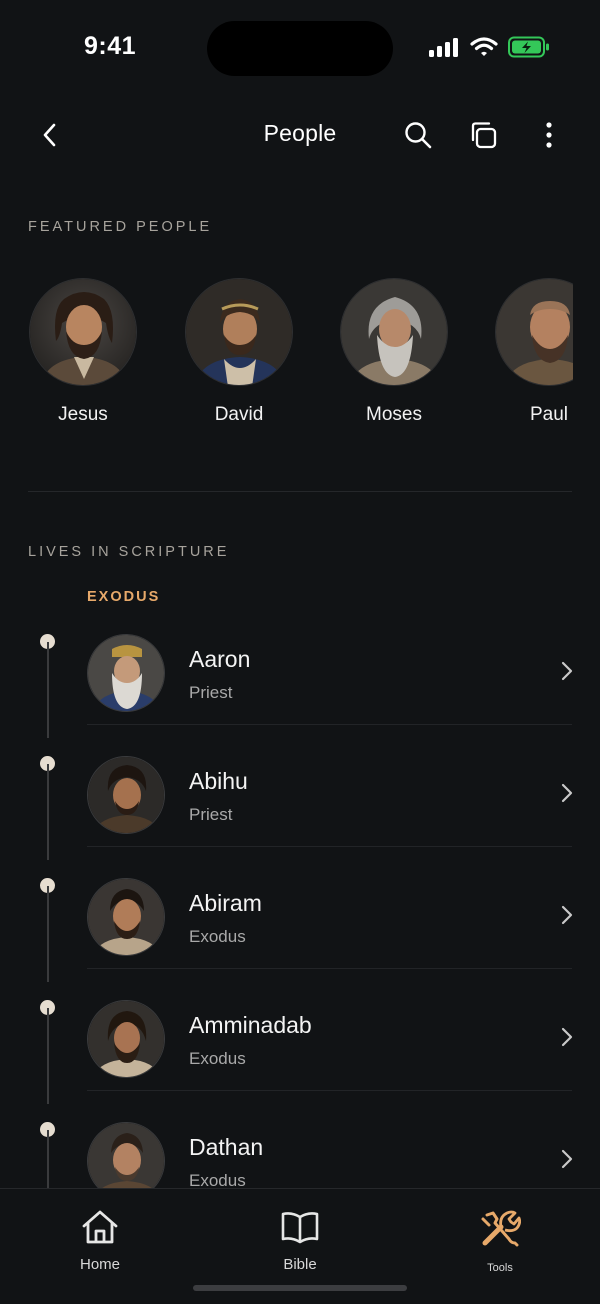 This screenshot has height=1304, width=600. What do you see at coordinates (549, 414) in the screenshot?
I see `featured-person-name: Paul` at bounding box center [549, 414].